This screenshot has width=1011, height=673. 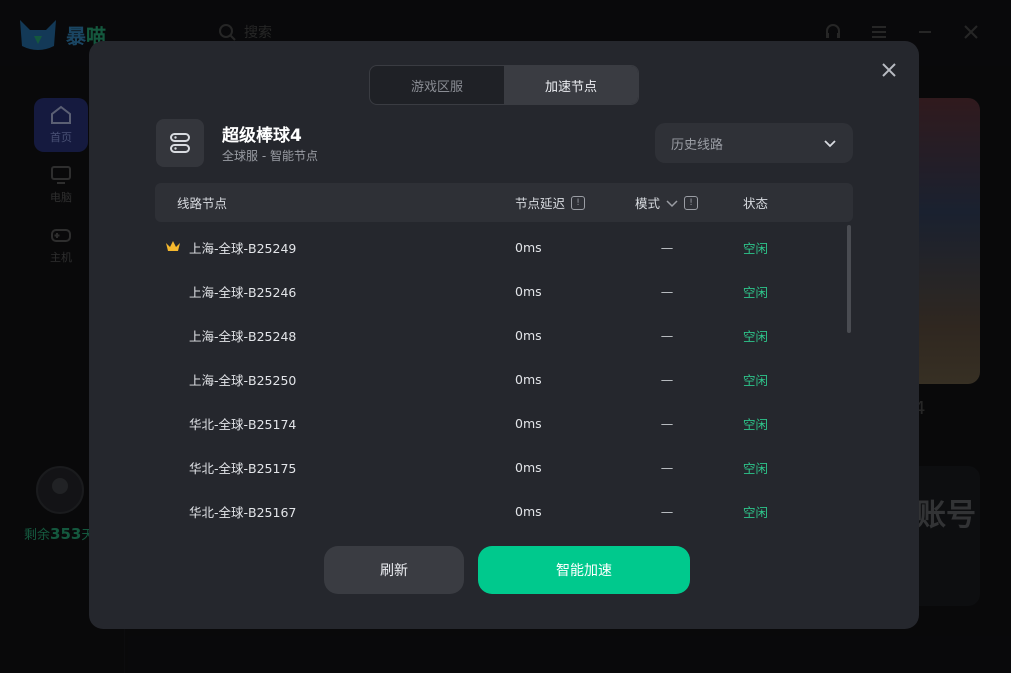 I want to click on node-name: 华北-全球-B25175, so click(x=243, y=468).